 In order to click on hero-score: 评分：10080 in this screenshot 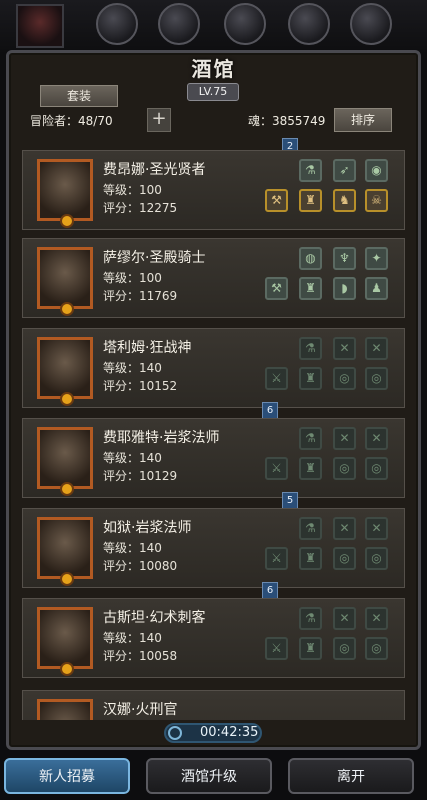, I will do `click(140, 566)`.